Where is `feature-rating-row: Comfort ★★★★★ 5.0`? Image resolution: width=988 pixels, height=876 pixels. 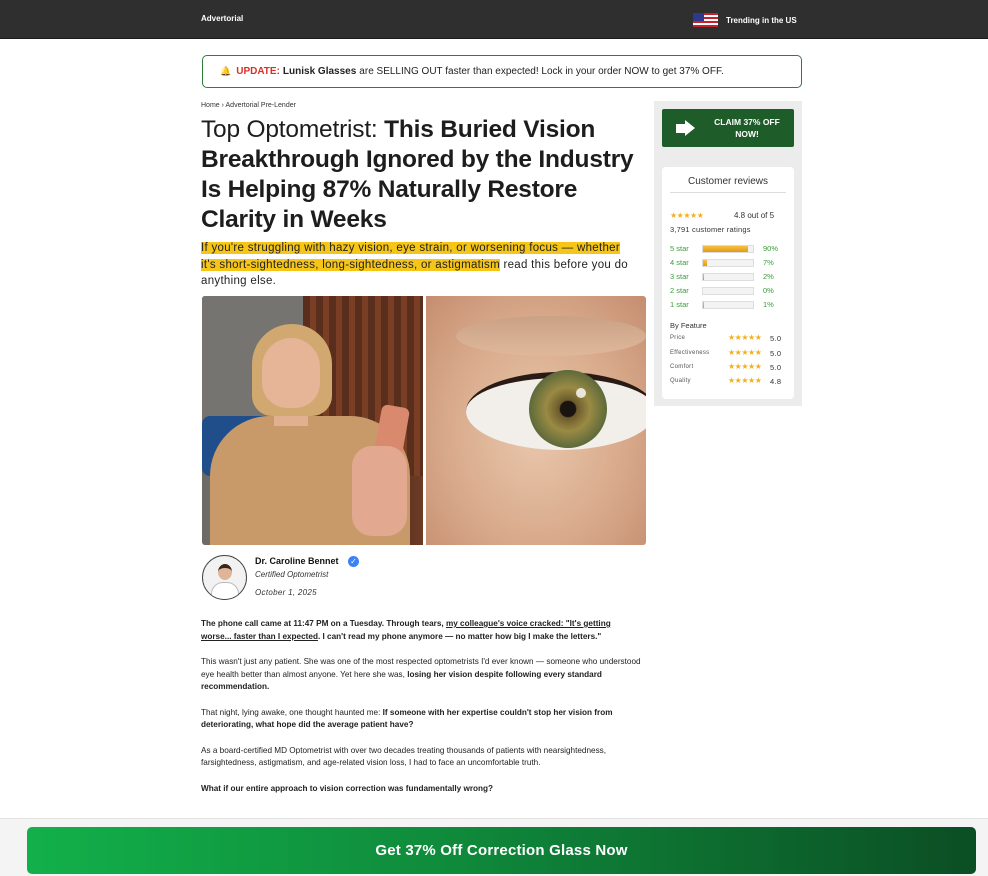
feature-rating-row: Comfort ★★★★★ 5.0 is located at coordinates (728, 368).